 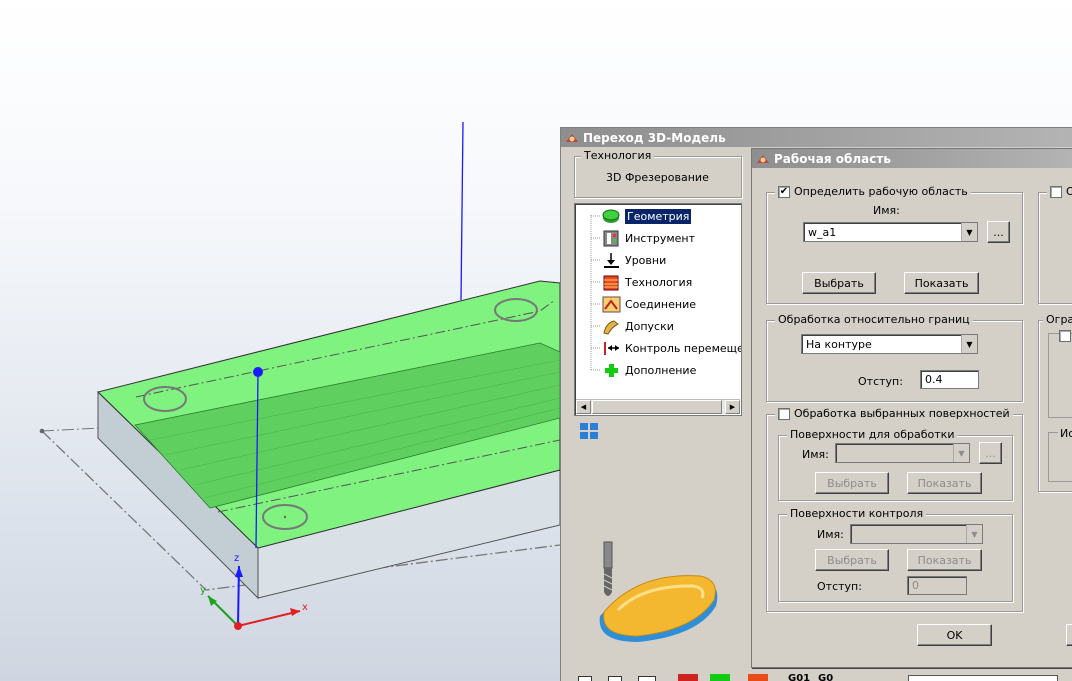 What do you see at coordinates (857, 513) in the screenshot?
I see `control-surfaces-title: Поверхности контроля` at bounding box center [857, 513].